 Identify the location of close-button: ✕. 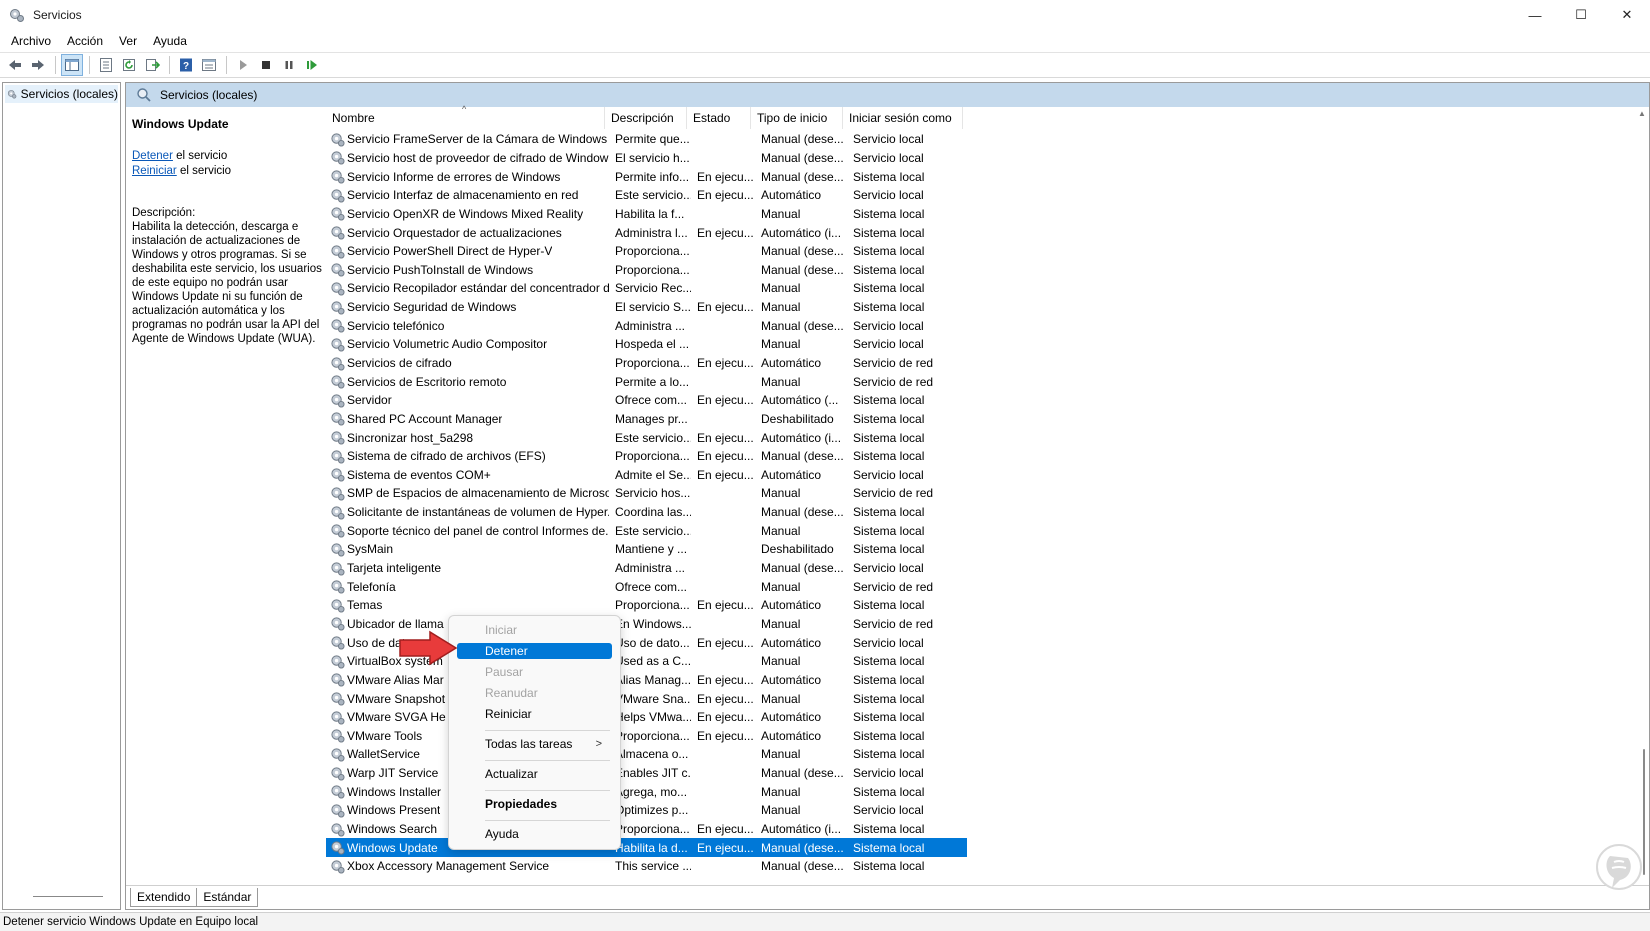
(1627, 15).